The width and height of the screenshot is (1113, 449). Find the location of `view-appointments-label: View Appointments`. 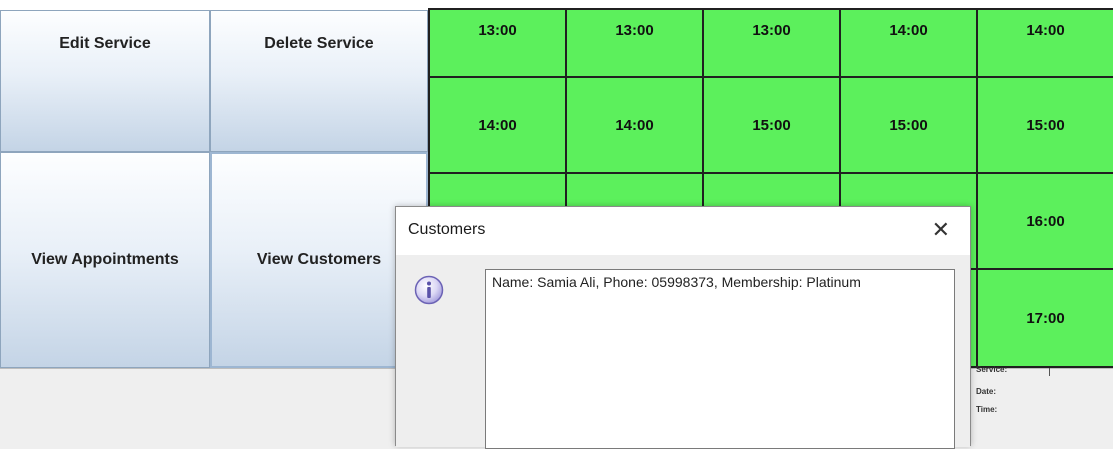

view-appointments-label: View Appointments is located at coordinates (105, 259).